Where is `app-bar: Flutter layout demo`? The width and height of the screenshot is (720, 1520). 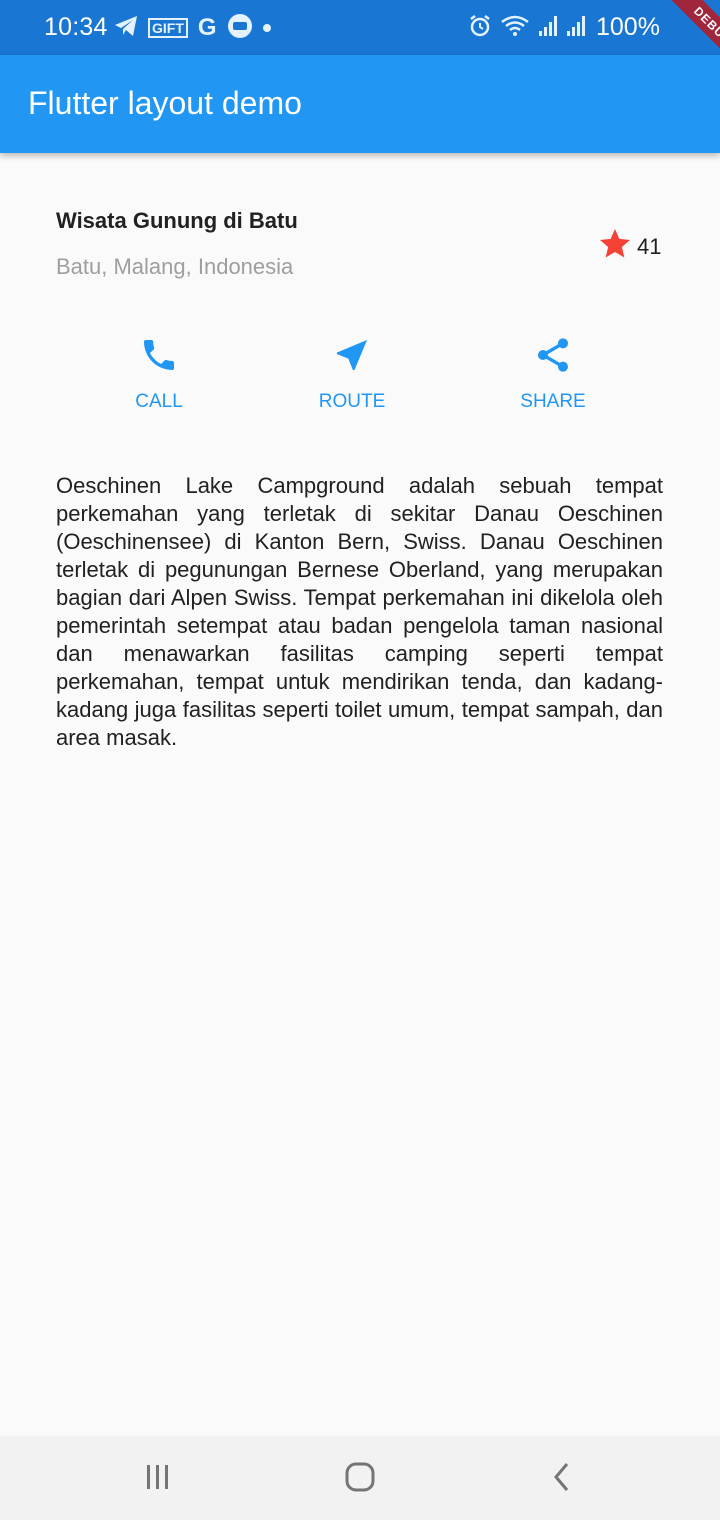
app-bar: Flutter layout demo is located at coordinates (360, 104).